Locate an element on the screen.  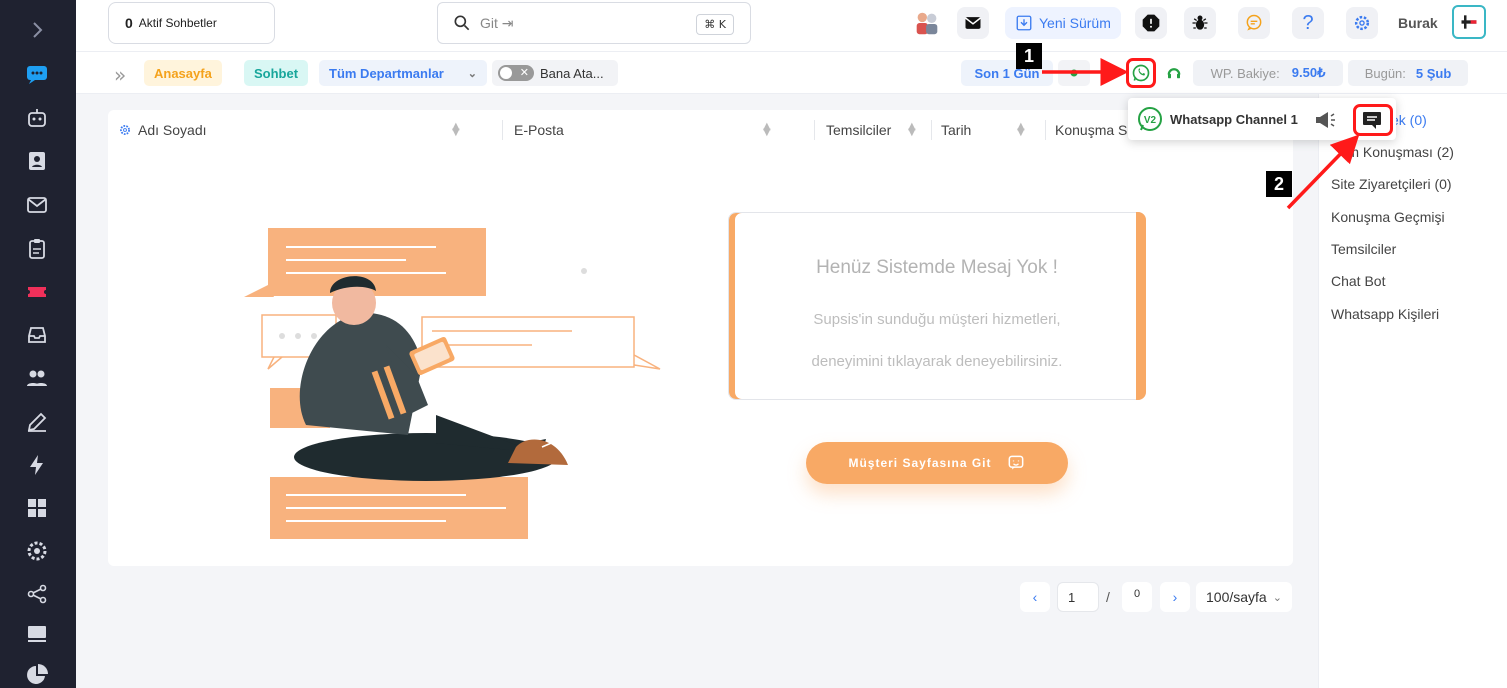
department-select-label: Tüm Departmanlar is located at coordinates (386, 73).